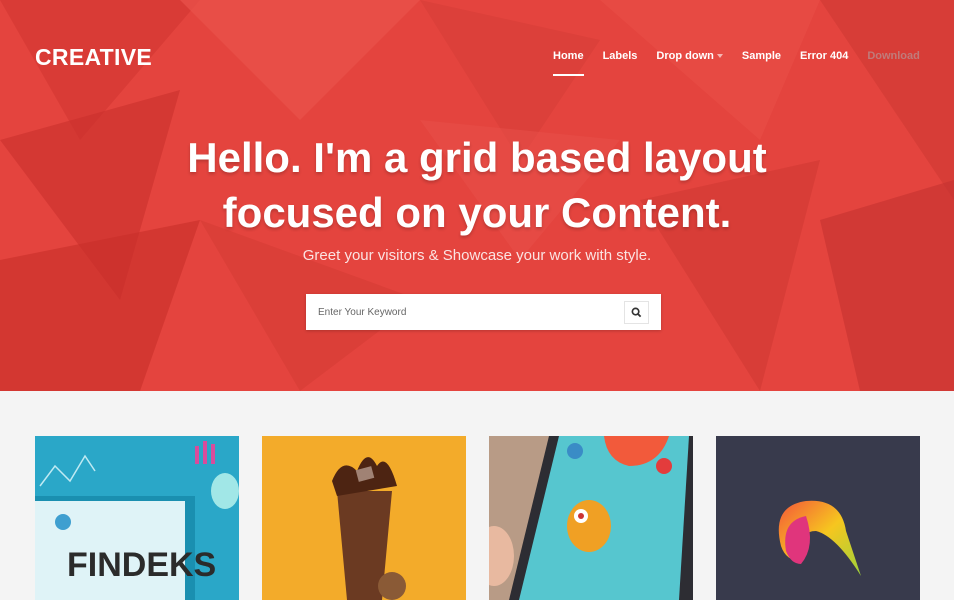 The height and width of the screenshot is (600, 954). What do you see at coordinates (93, 57) in the screenshot?
I see `site-logo: CREATIVE` at bounding box center [93, 57].